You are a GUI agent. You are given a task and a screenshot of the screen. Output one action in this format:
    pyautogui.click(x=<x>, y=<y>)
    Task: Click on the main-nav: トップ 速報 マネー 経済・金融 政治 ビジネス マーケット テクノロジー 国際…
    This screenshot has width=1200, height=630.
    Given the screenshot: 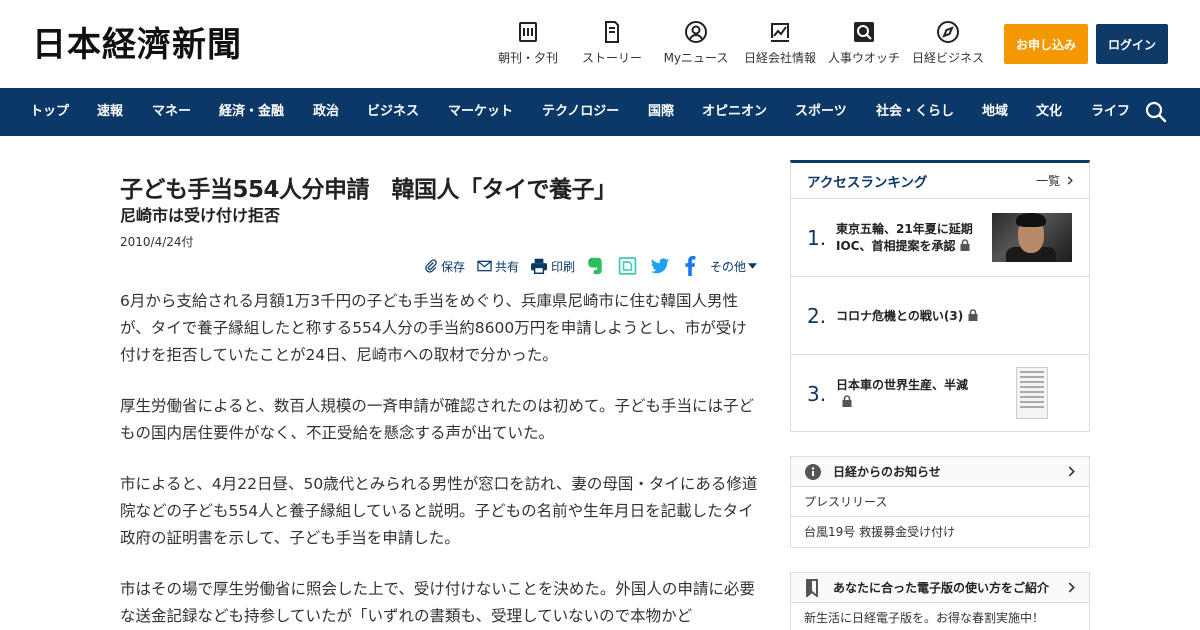 What is the action you would take?
    pyautogui.click(x=600, y=112)
    